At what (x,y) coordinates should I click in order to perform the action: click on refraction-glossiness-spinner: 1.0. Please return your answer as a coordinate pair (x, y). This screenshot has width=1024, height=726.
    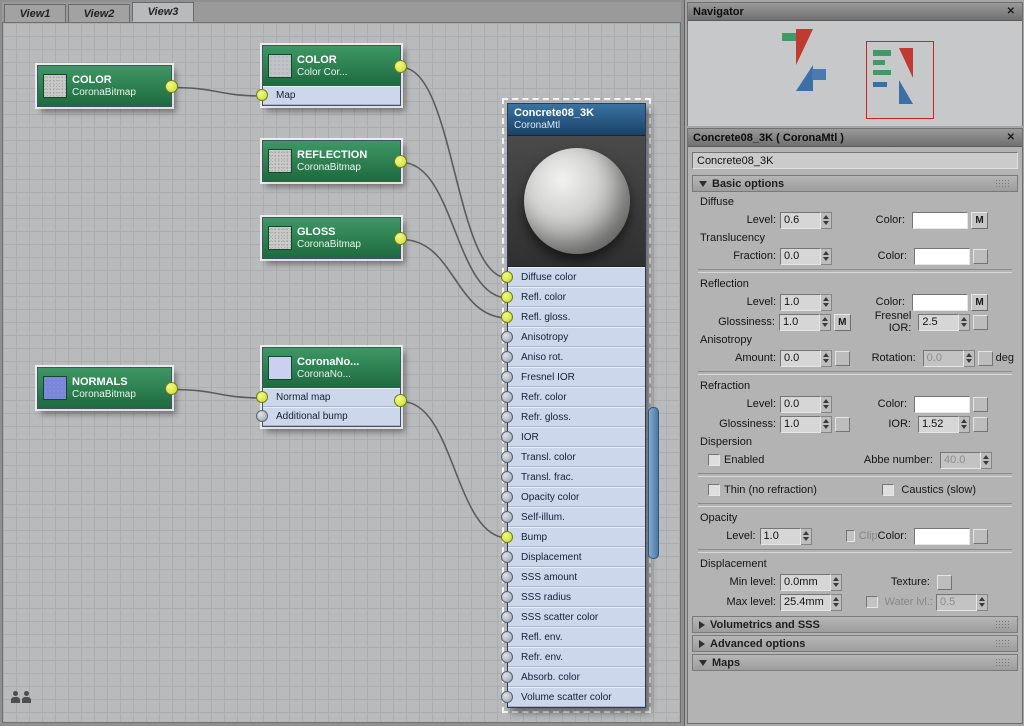
    Looking at the image, I should click on (806, 424).